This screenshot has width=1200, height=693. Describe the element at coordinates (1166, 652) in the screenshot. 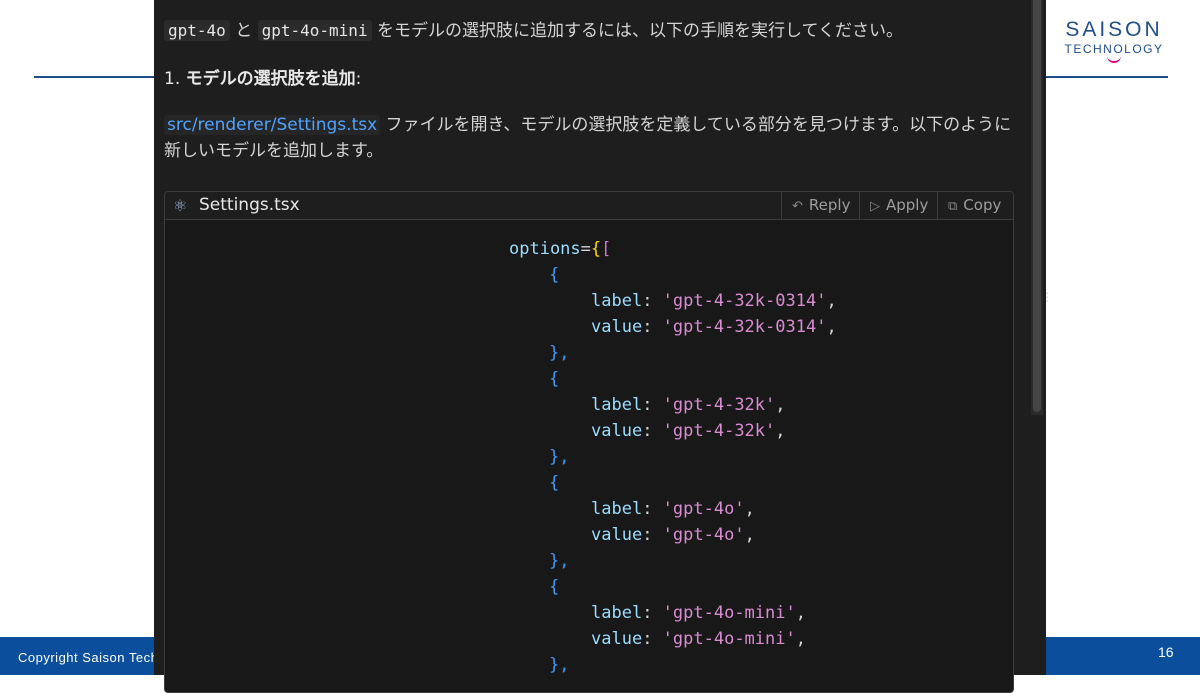

I see `page-number: 16` at that location.